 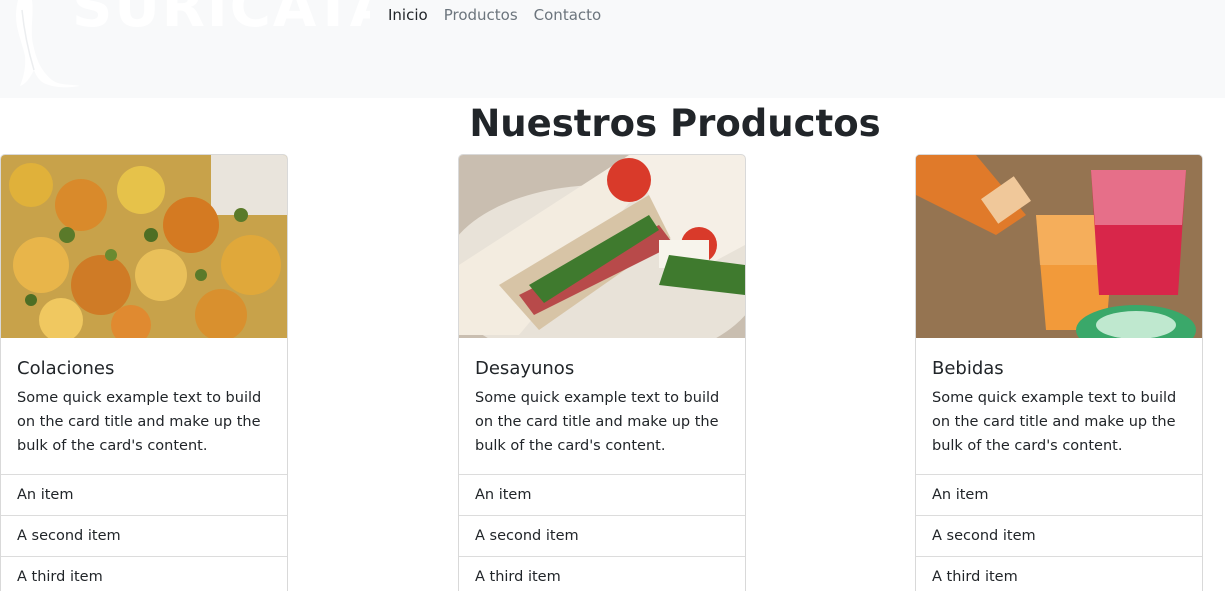 I want to click on nav-link-inicio: Inicio, so click(x=408, y=15).